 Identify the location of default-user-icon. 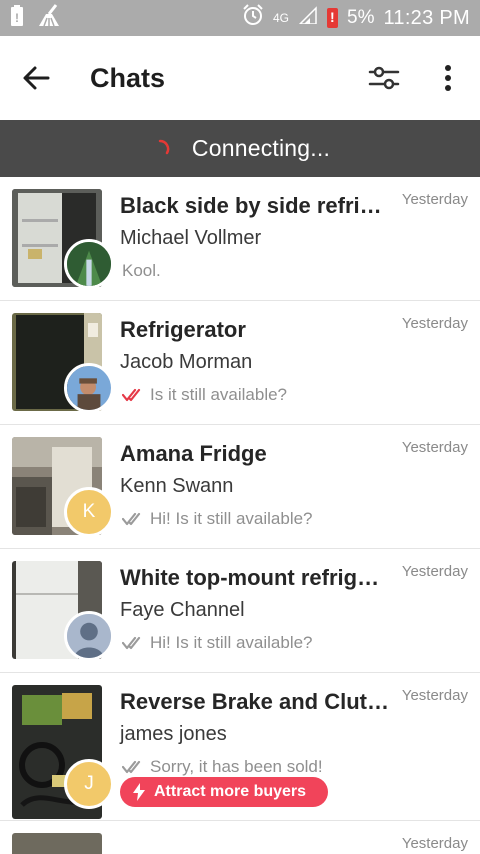
(89, 636).